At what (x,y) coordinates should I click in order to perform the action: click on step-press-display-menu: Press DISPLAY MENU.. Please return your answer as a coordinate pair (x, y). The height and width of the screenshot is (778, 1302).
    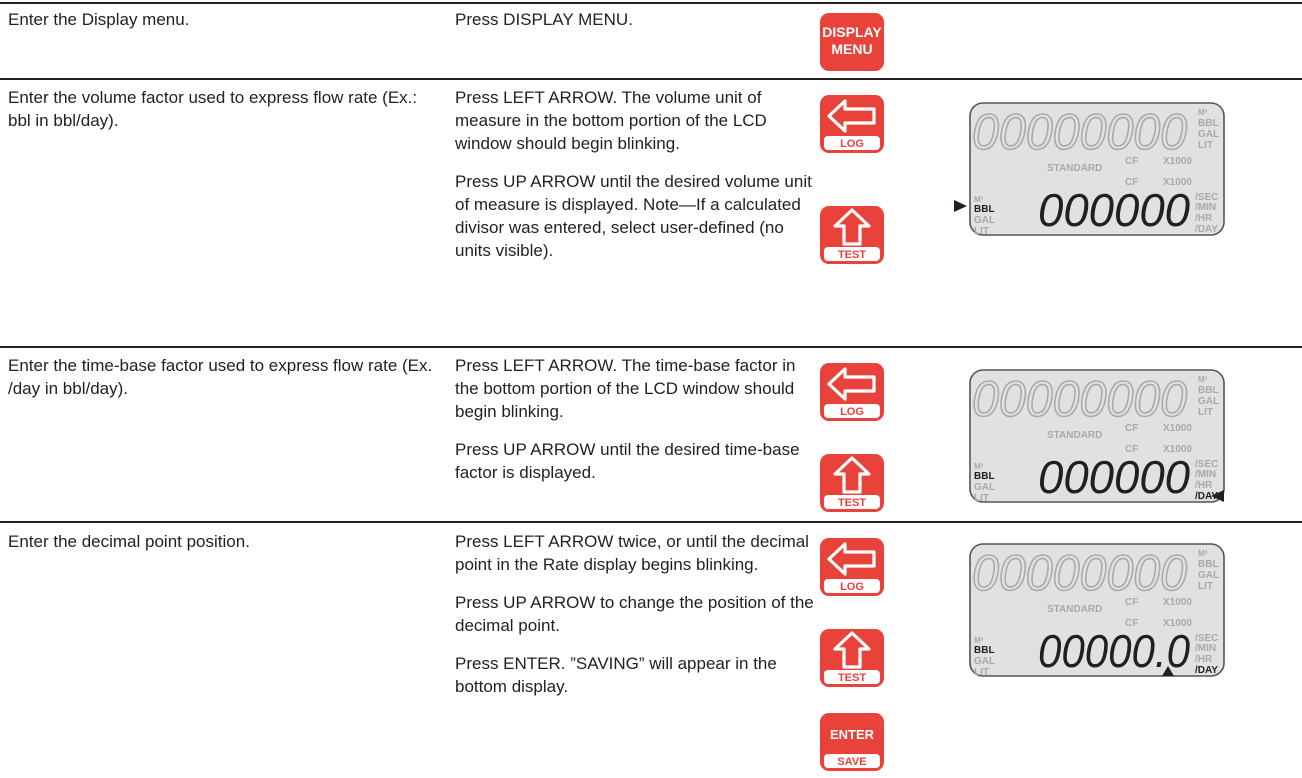
    Looking at the image, I should click on (544, 19).